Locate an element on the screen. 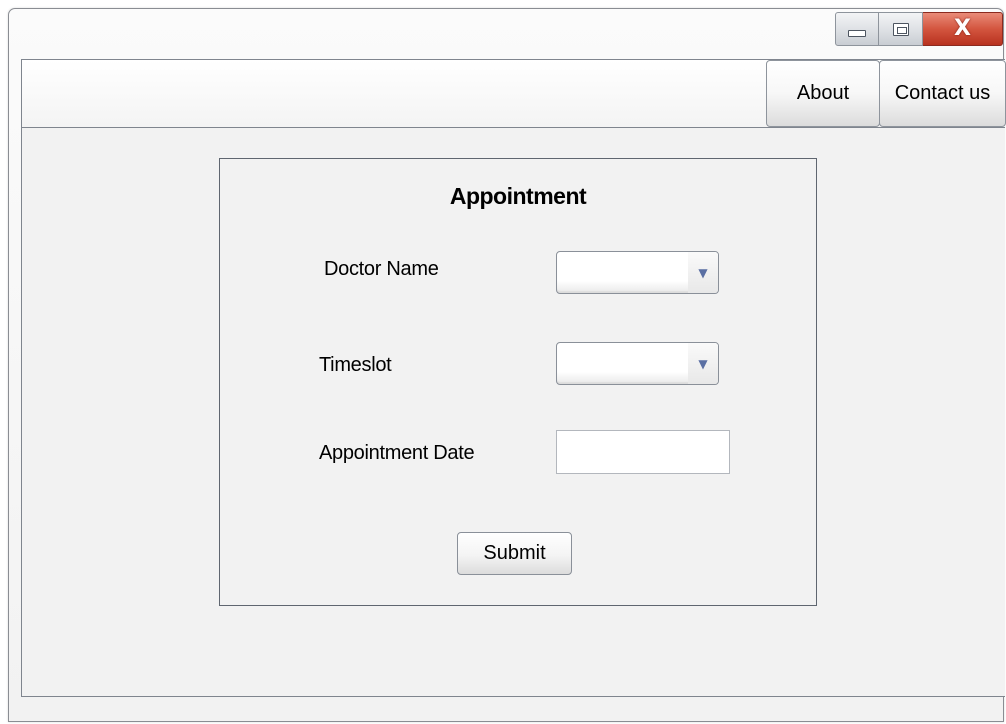 The image size is (1006, 724). form-title: Appointment is located at coordinates (518, 196).